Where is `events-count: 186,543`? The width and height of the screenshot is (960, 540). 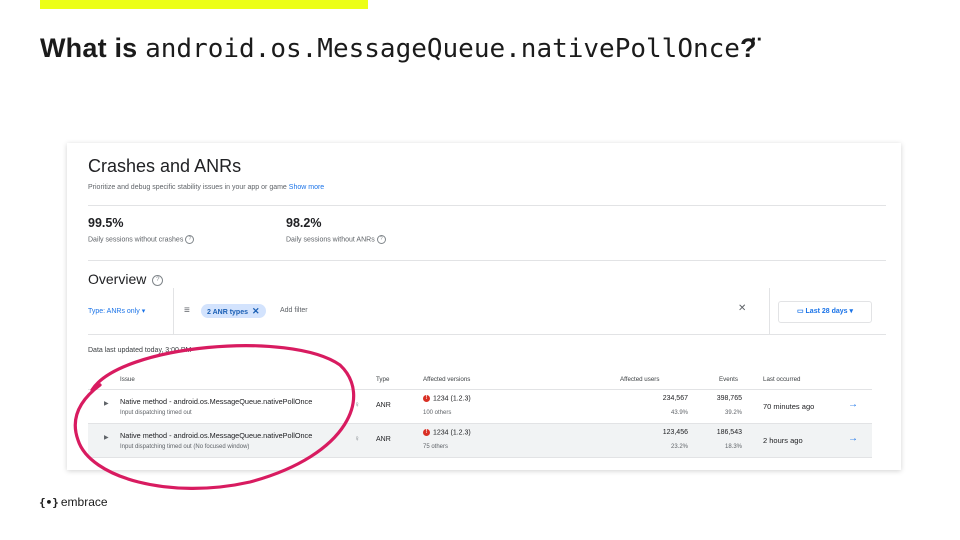 events-count: 186,543 is located at coordinates (729, 432).